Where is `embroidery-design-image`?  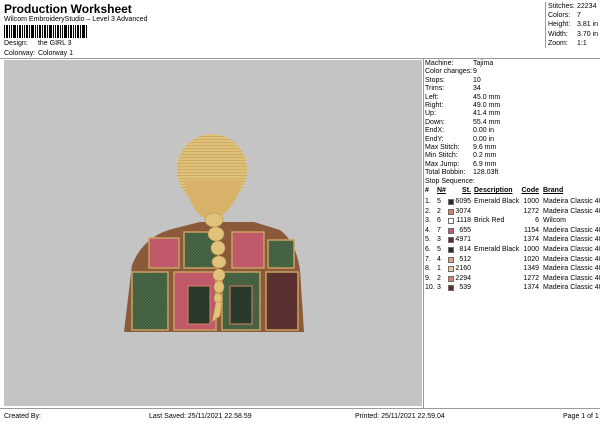 embroidery-design-image is located at coordinates (214, 233).